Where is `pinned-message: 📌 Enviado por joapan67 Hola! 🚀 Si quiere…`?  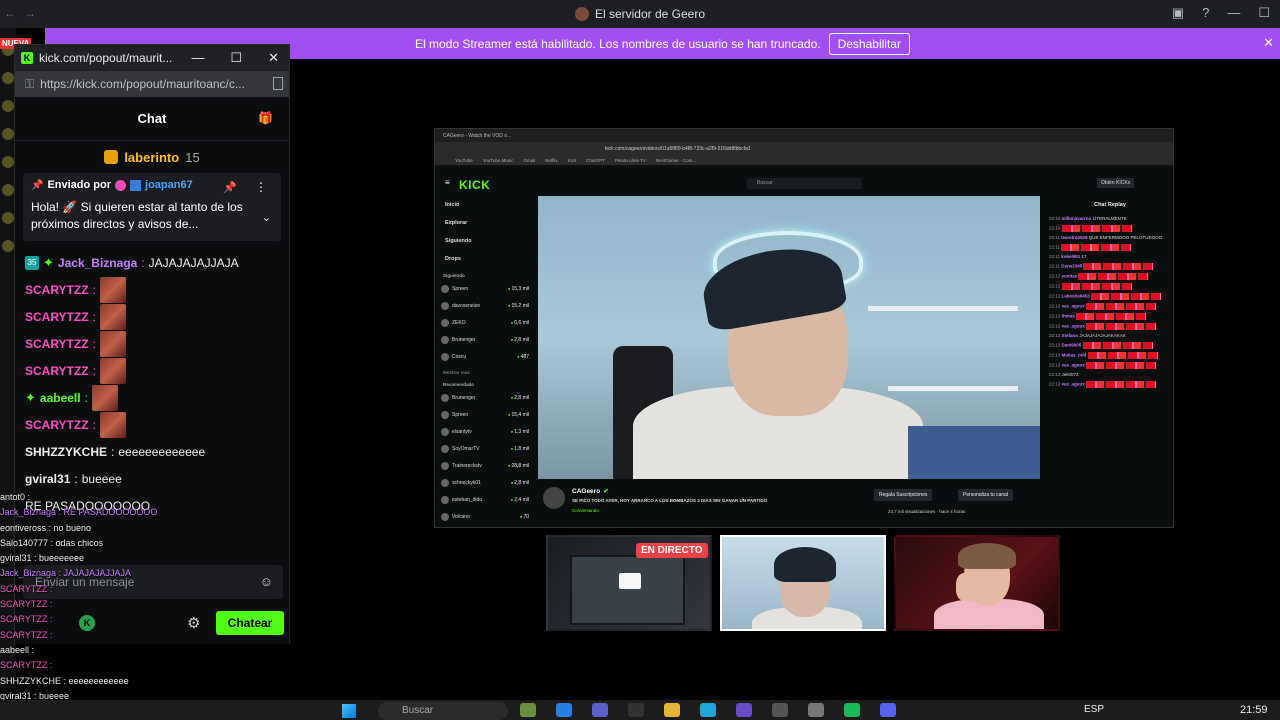
pinned-message: 📌 Enviado por joapan67 Hola! 🚀 Si quiere… is located at coordinates (152, 207).